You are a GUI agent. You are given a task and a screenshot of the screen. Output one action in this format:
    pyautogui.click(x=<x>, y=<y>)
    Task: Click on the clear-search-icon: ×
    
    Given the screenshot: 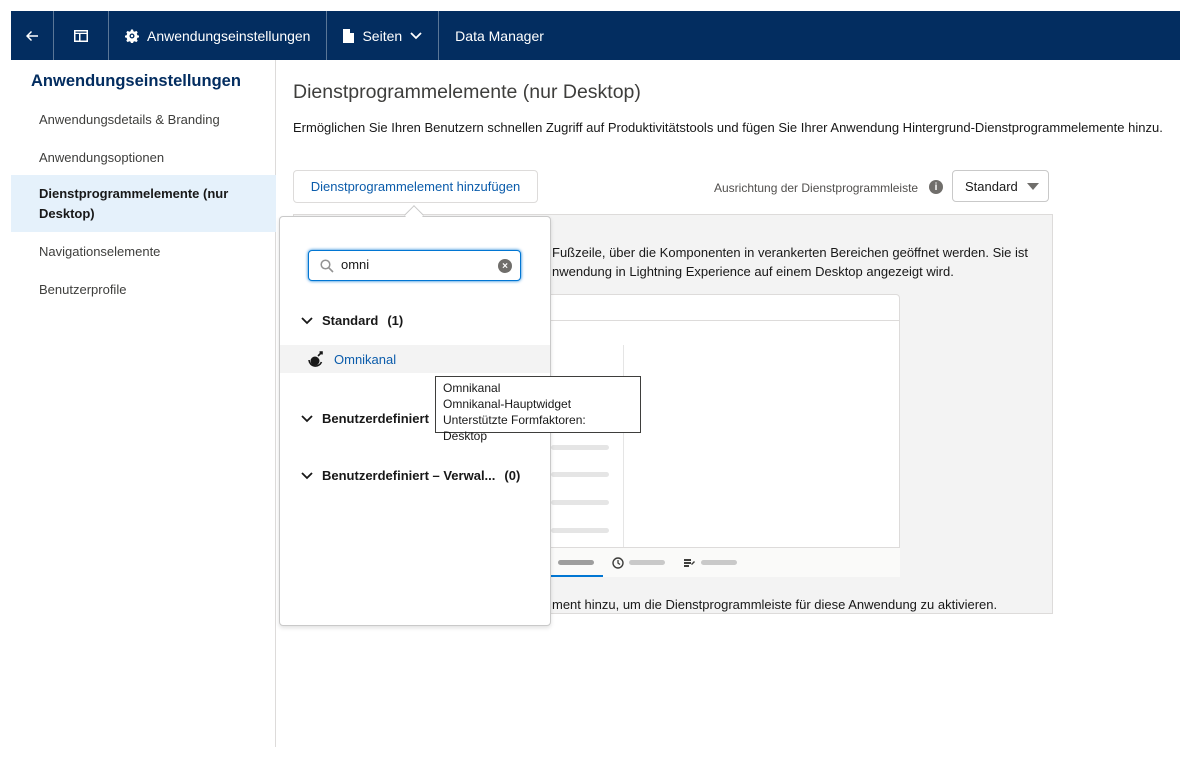 What is the action you would take?
    pyautogui.click(x=505, y=266)
    